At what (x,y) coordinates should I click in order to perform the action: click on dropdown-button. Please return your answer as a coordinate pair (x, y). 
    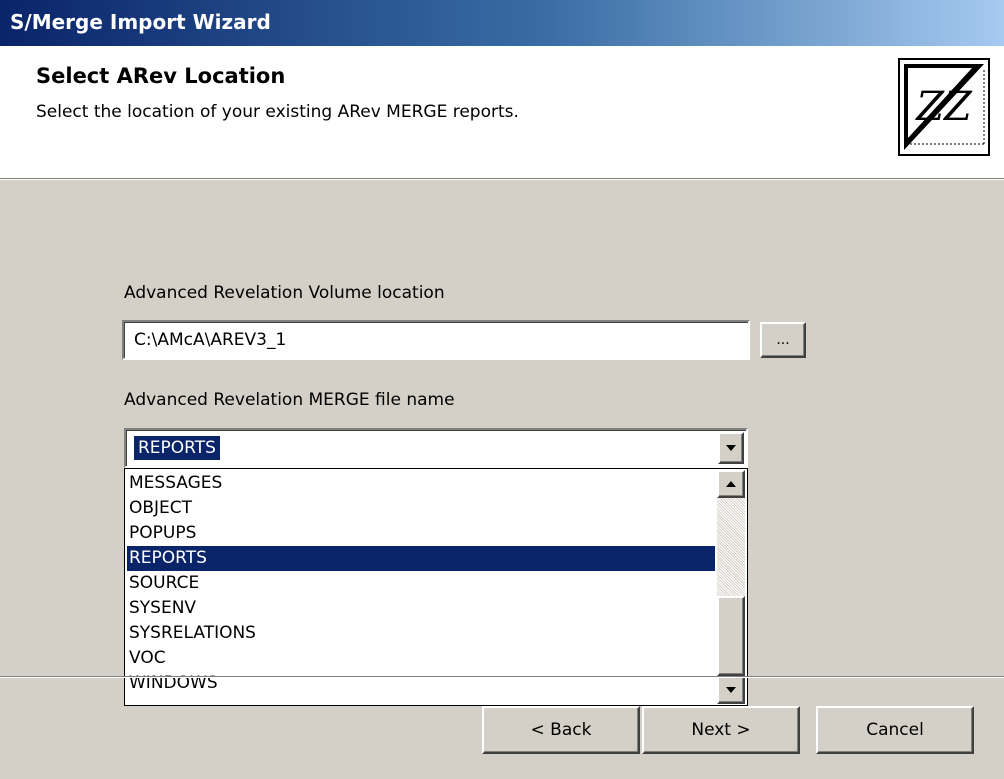
    Looking at the image, I should click on (731, 448).